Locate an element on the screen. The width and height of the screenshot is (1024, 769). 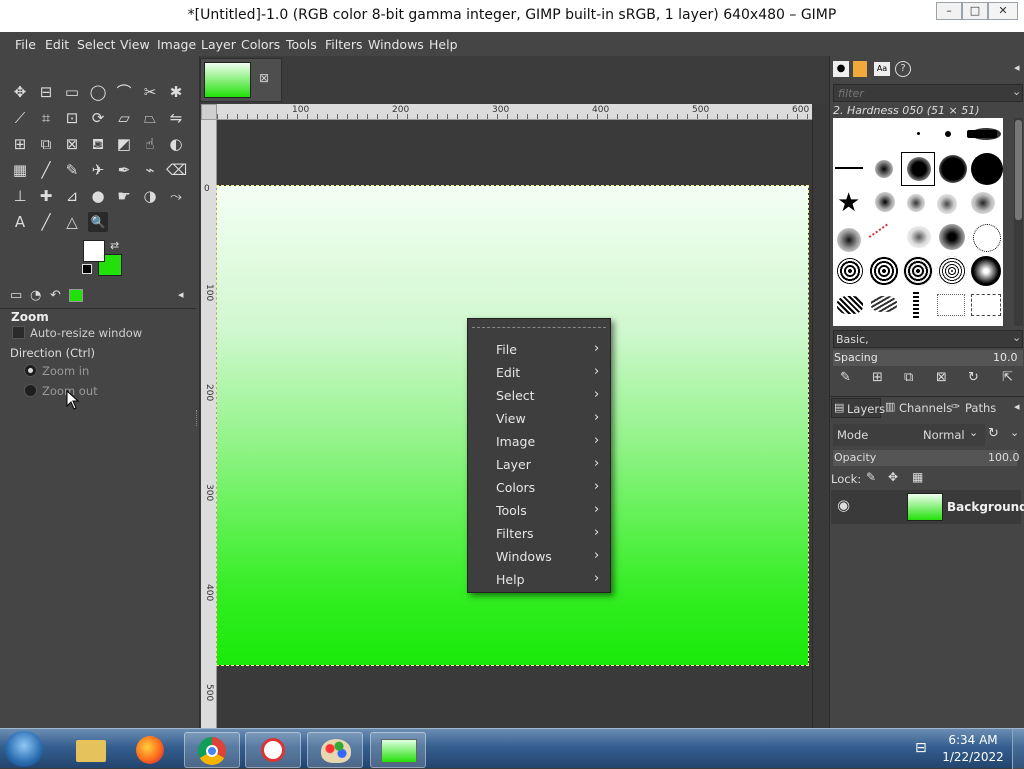
tool-options-tab-icon: ▭ is located at coordinates (16, 295).